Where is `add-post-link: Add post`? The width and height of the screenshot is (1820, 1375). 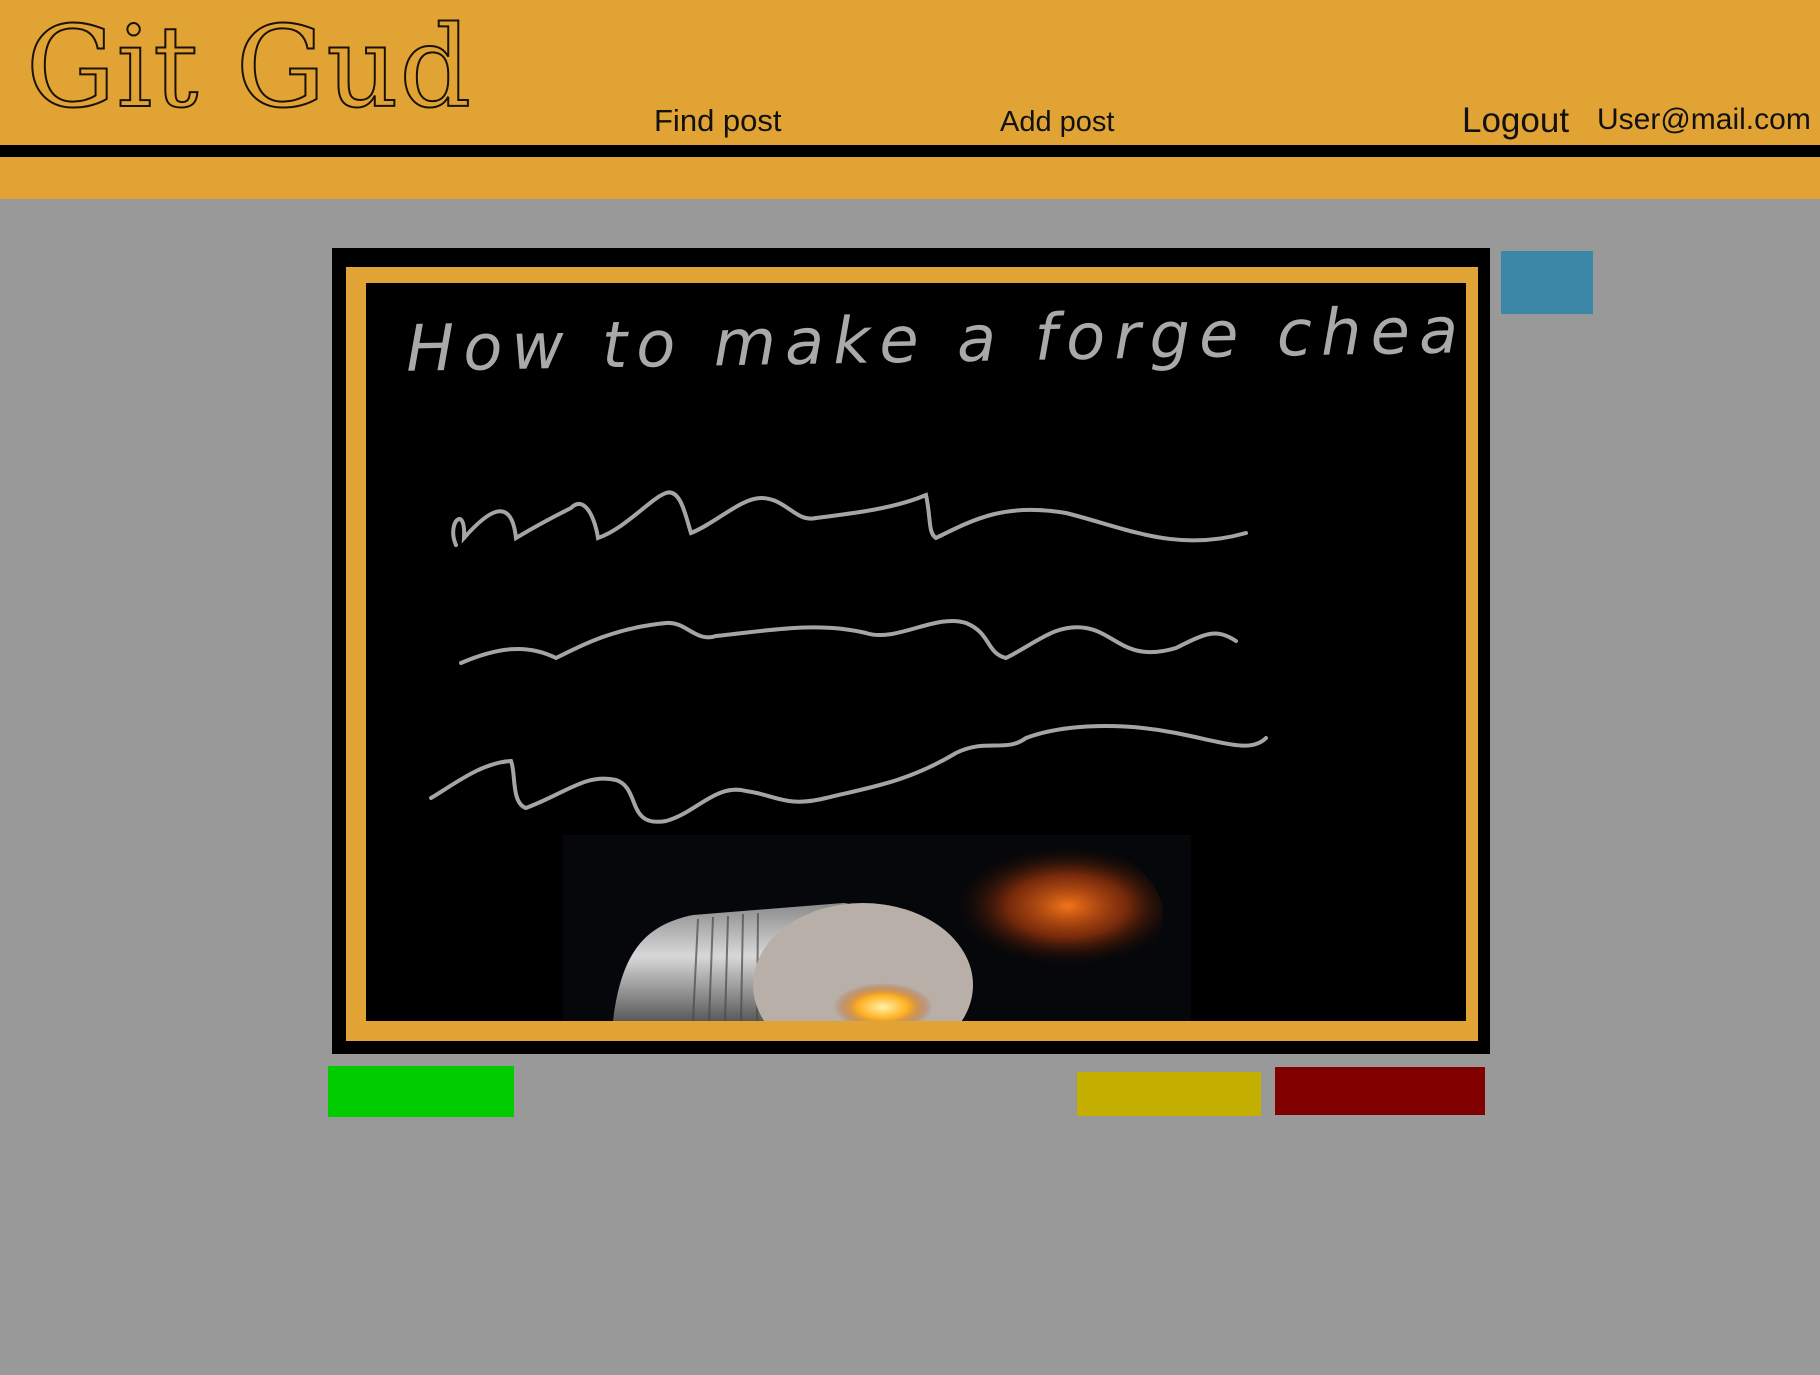 add-post-link: Add post is located at coordinates (1057, 122).